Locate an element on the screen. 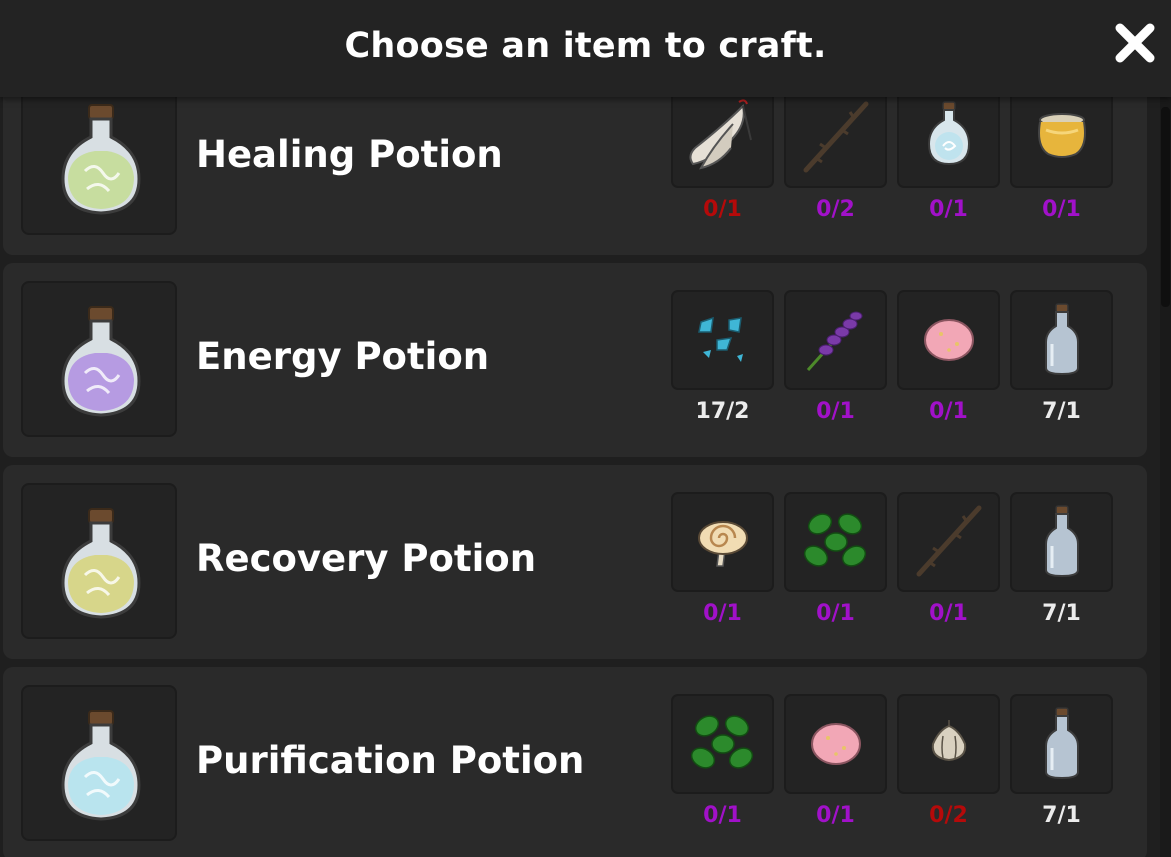 This screenshot has height=857, width=1171. lavender-sprig-icon is located at coordinates (834, 341).